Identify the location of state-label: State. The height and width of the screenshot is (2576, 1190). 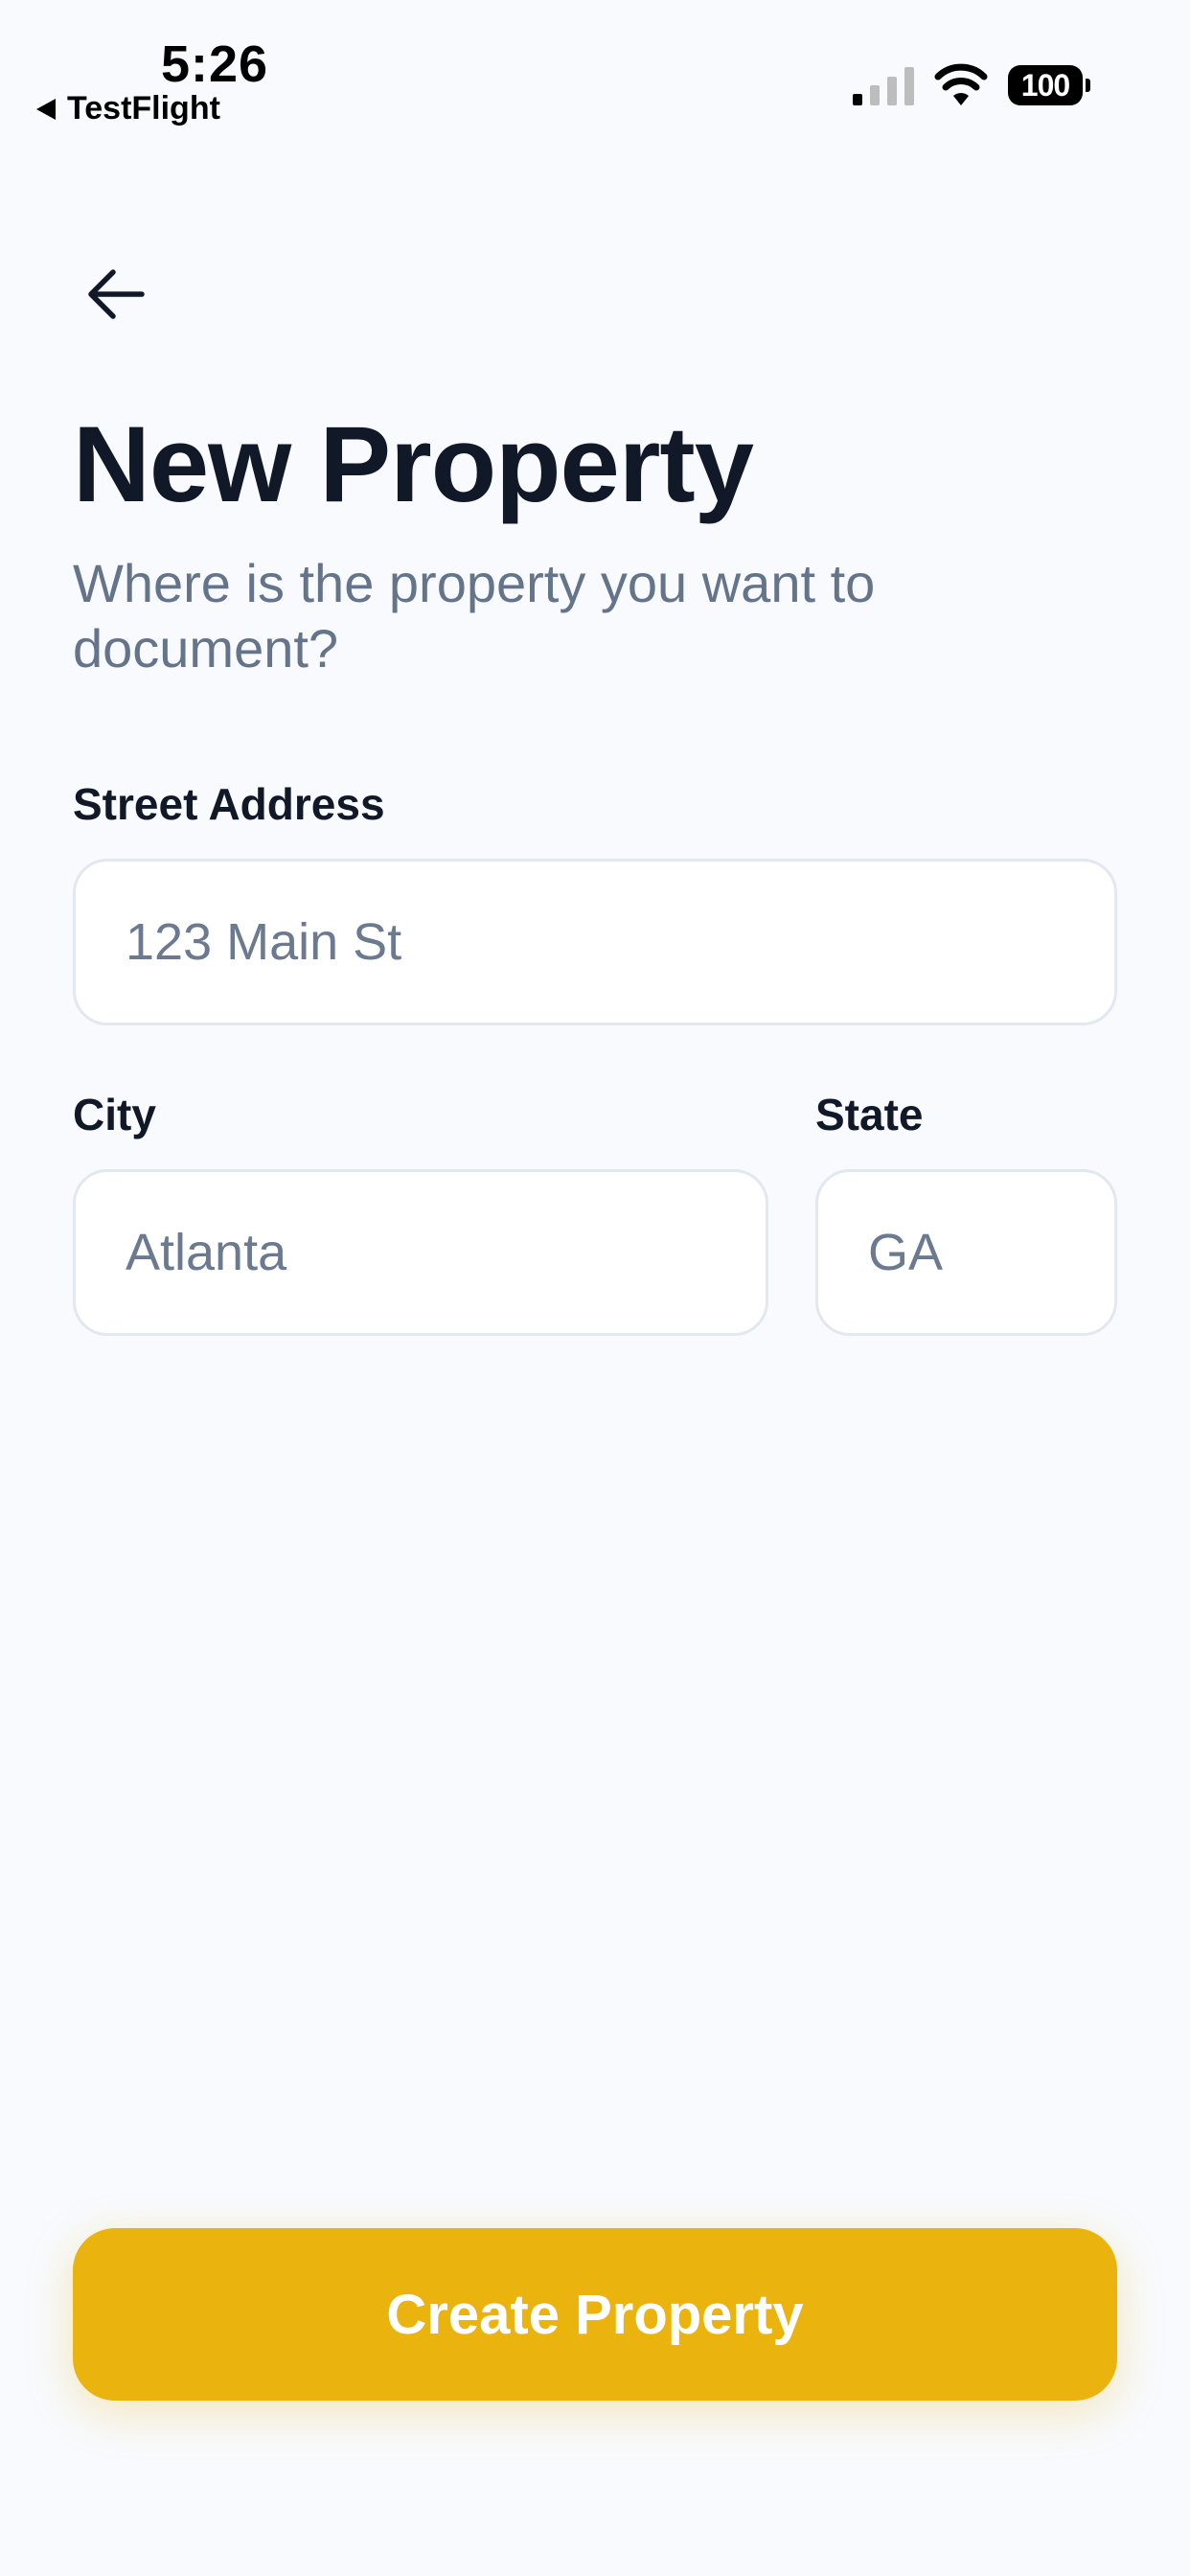
(870, 1114).